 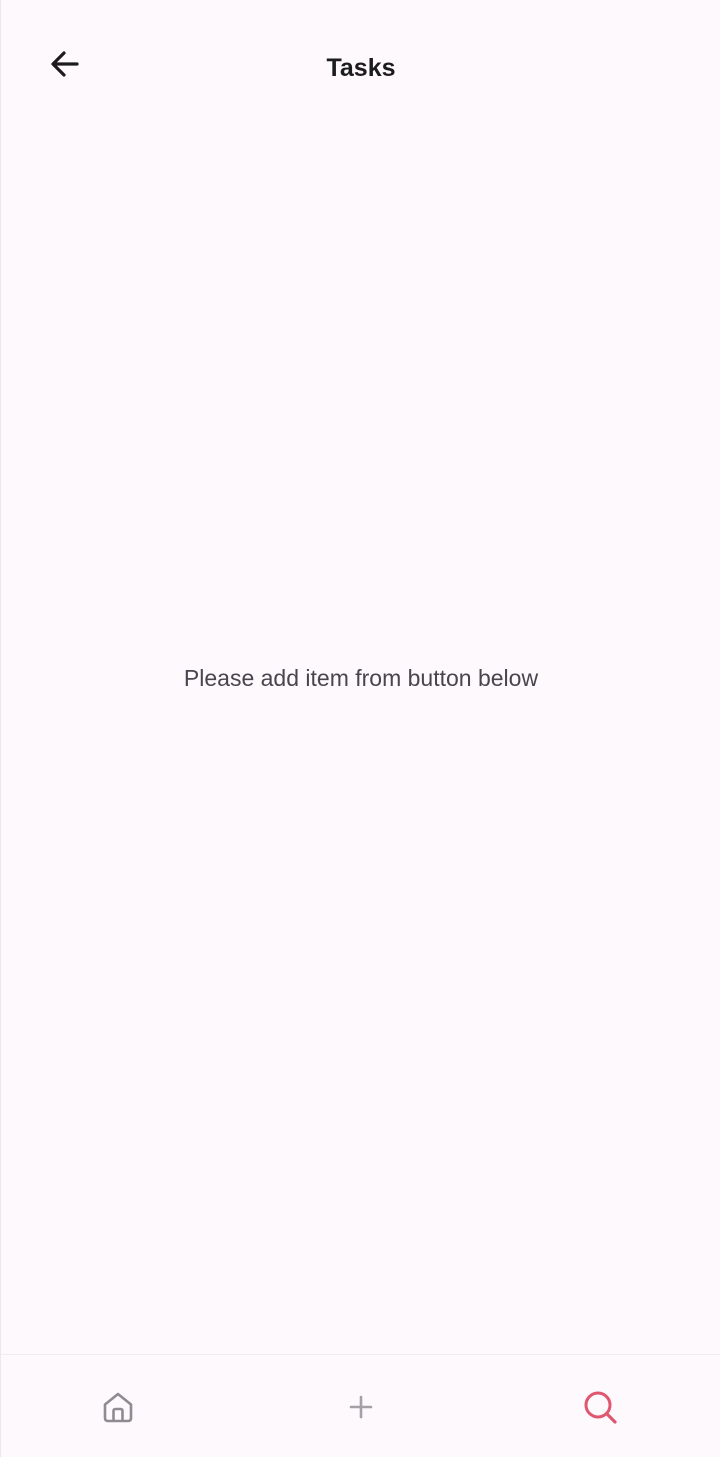 I want to click on page-title: Tasks, so click(x=361, y=68).